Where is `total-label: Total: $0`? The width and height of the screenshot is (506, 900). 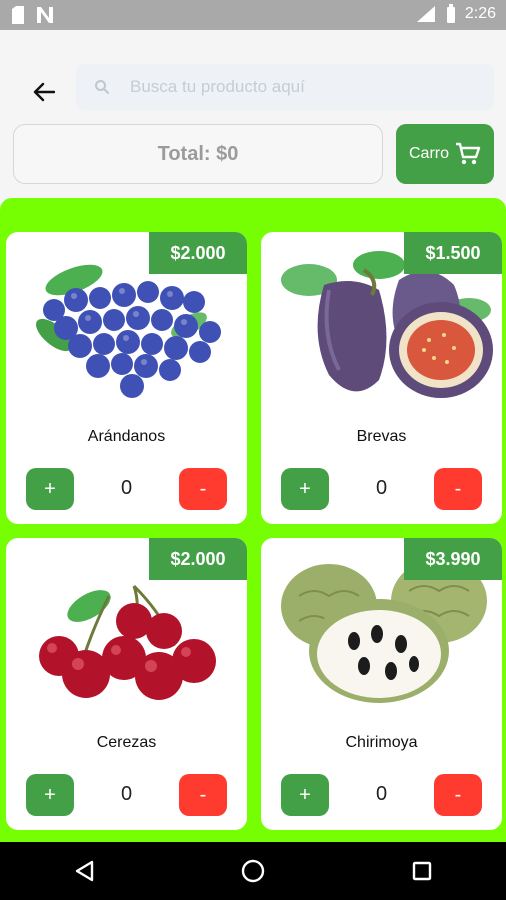 total-label: Total: $0 is located at coordinates (198, 153).